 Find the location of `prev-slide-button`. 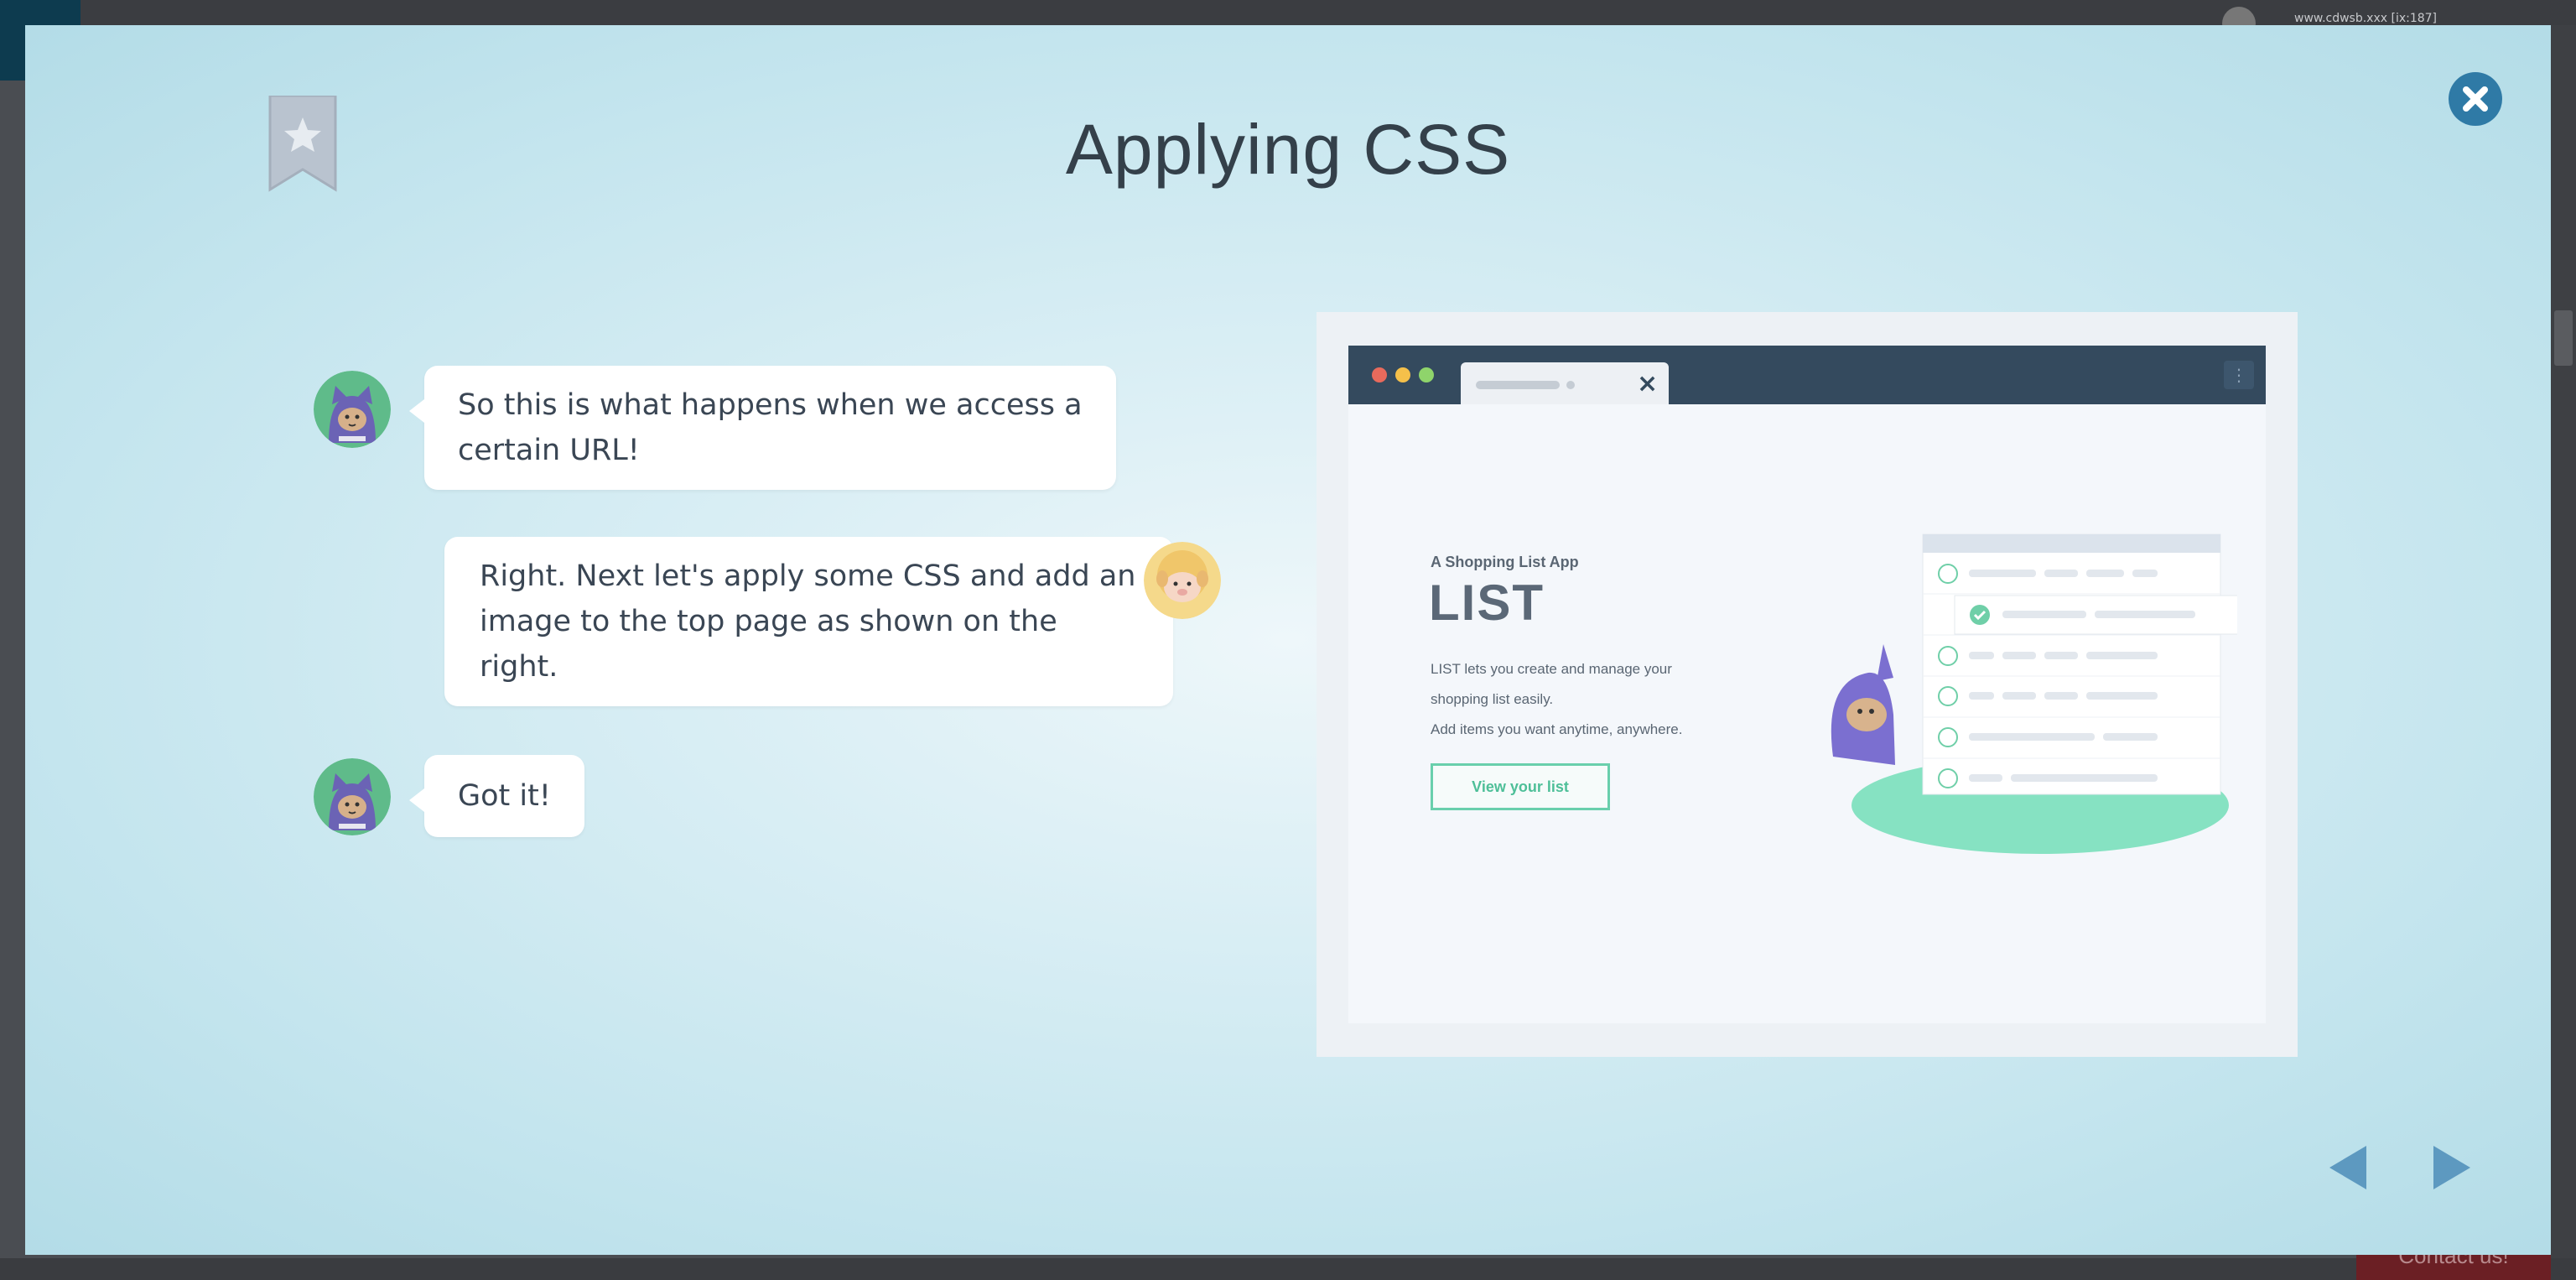

prev-slide-button is located at coordinates (2347, 1167).